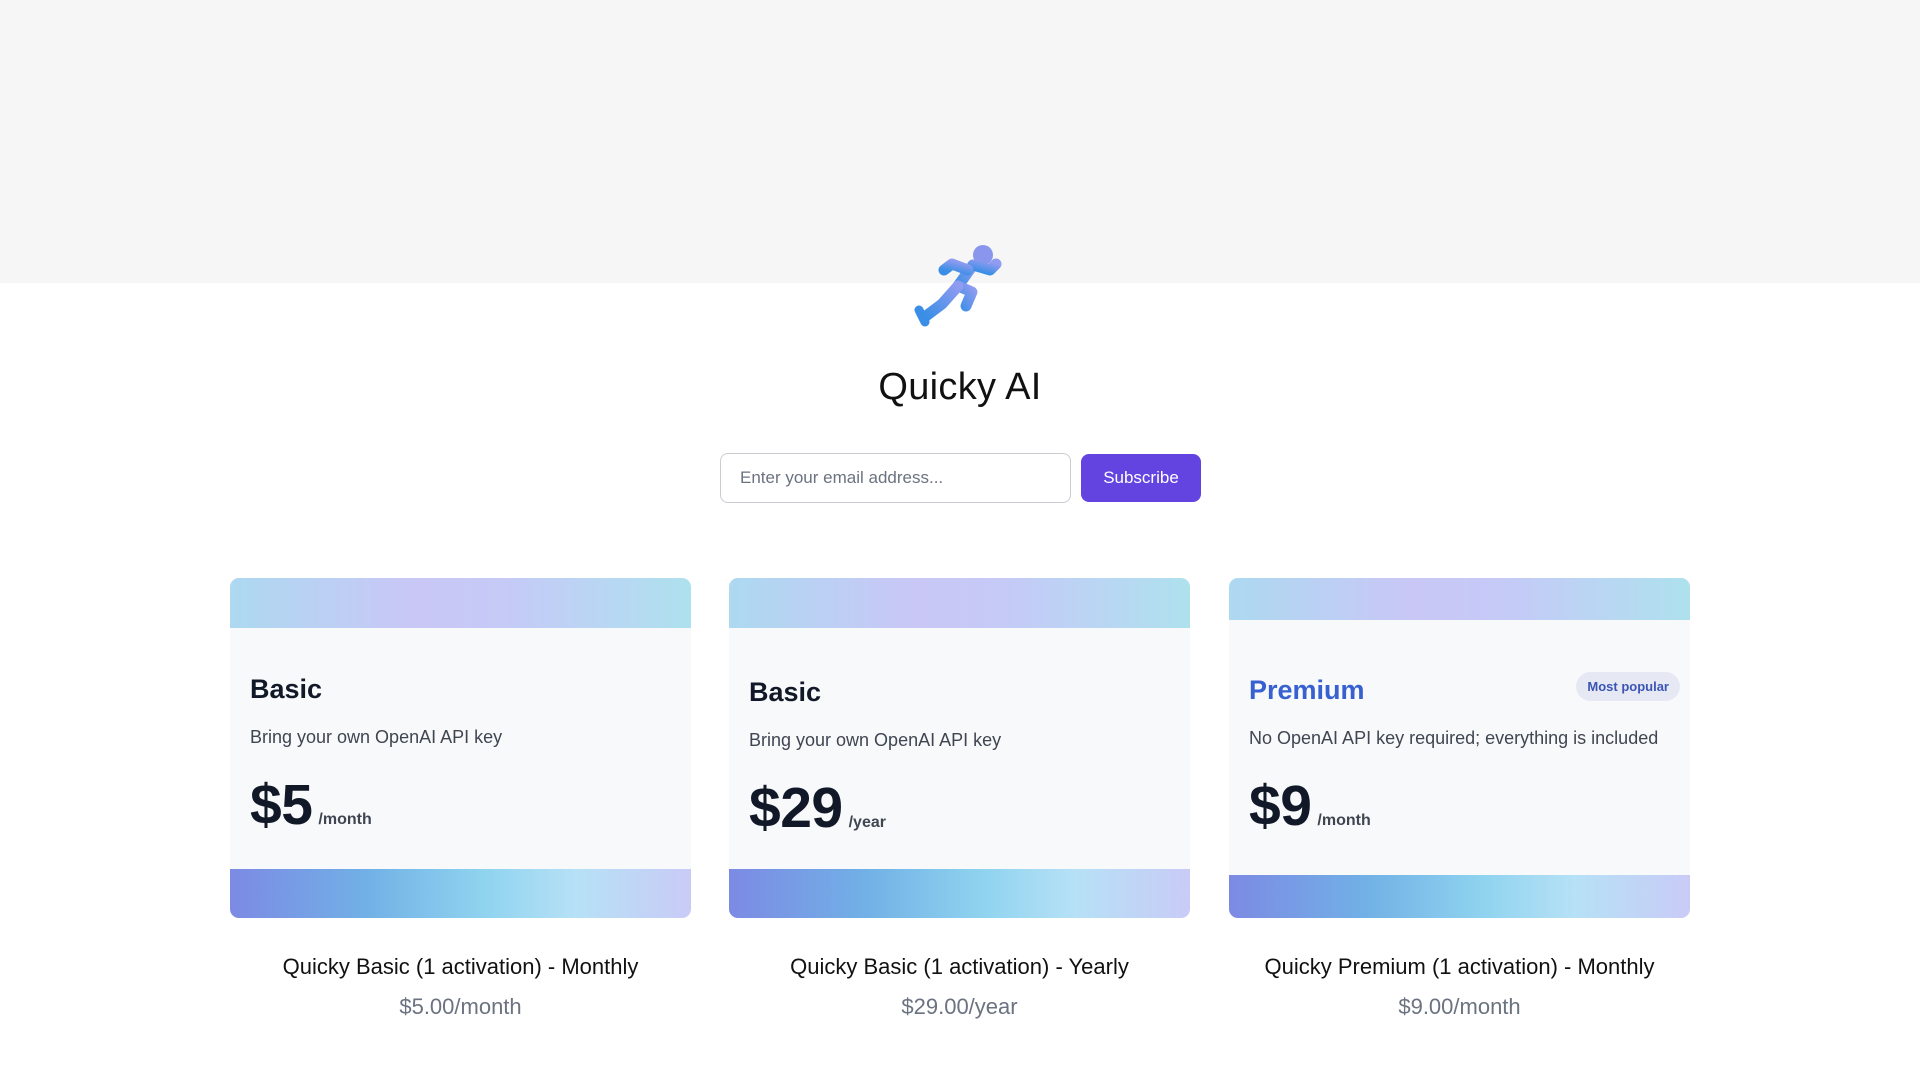  I want to click on running-person-icon, so click(960, 283).